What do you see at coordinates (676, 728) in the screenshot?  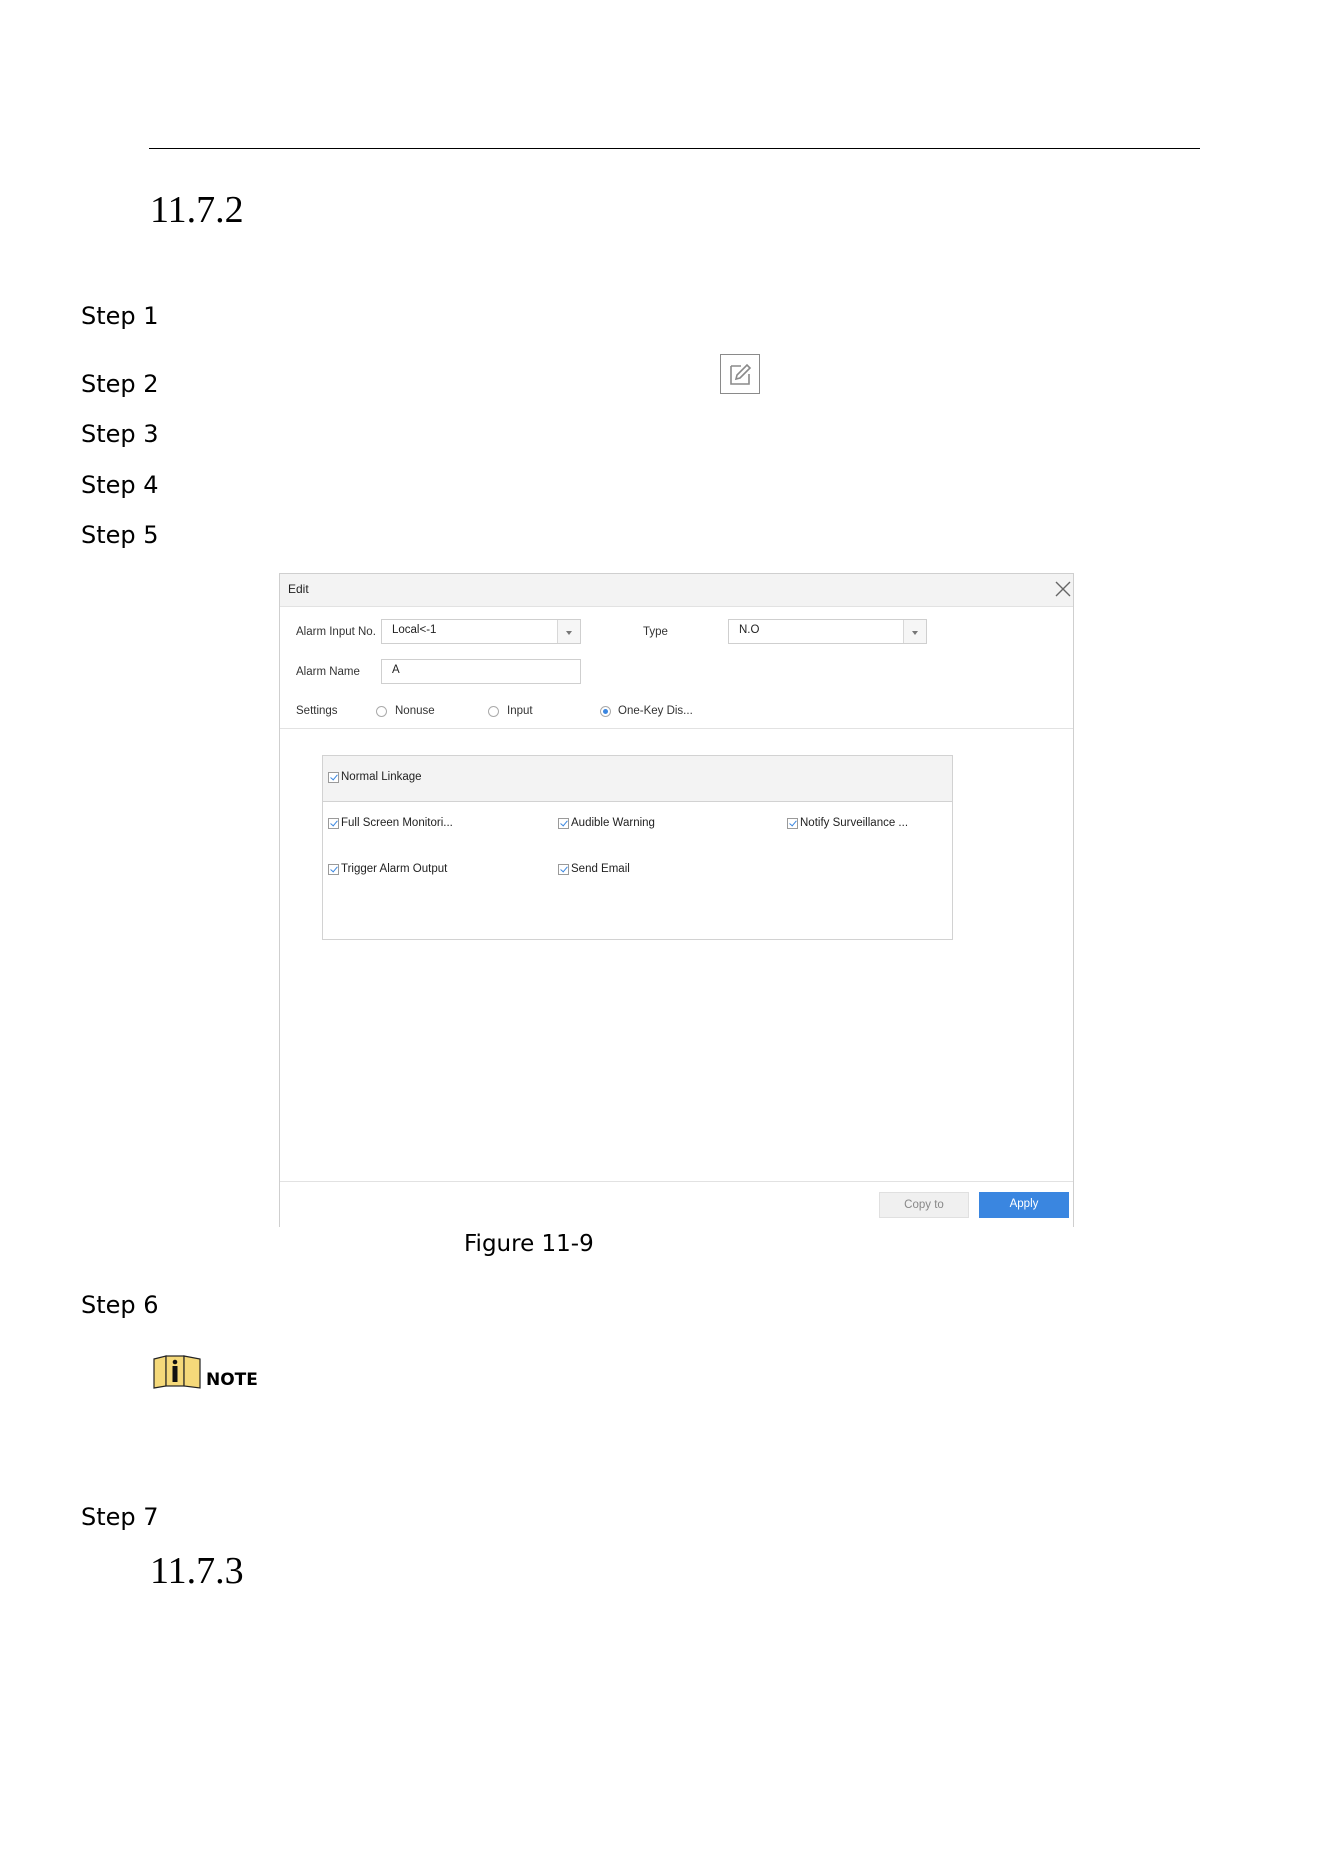 I see `divider` at bounding box center [676, 728].